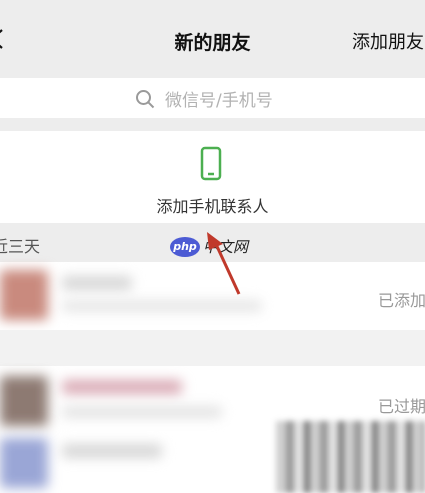  Describe the element at coordinates (350, 457) in the screenshot. I see `pixelated-region` at that location.